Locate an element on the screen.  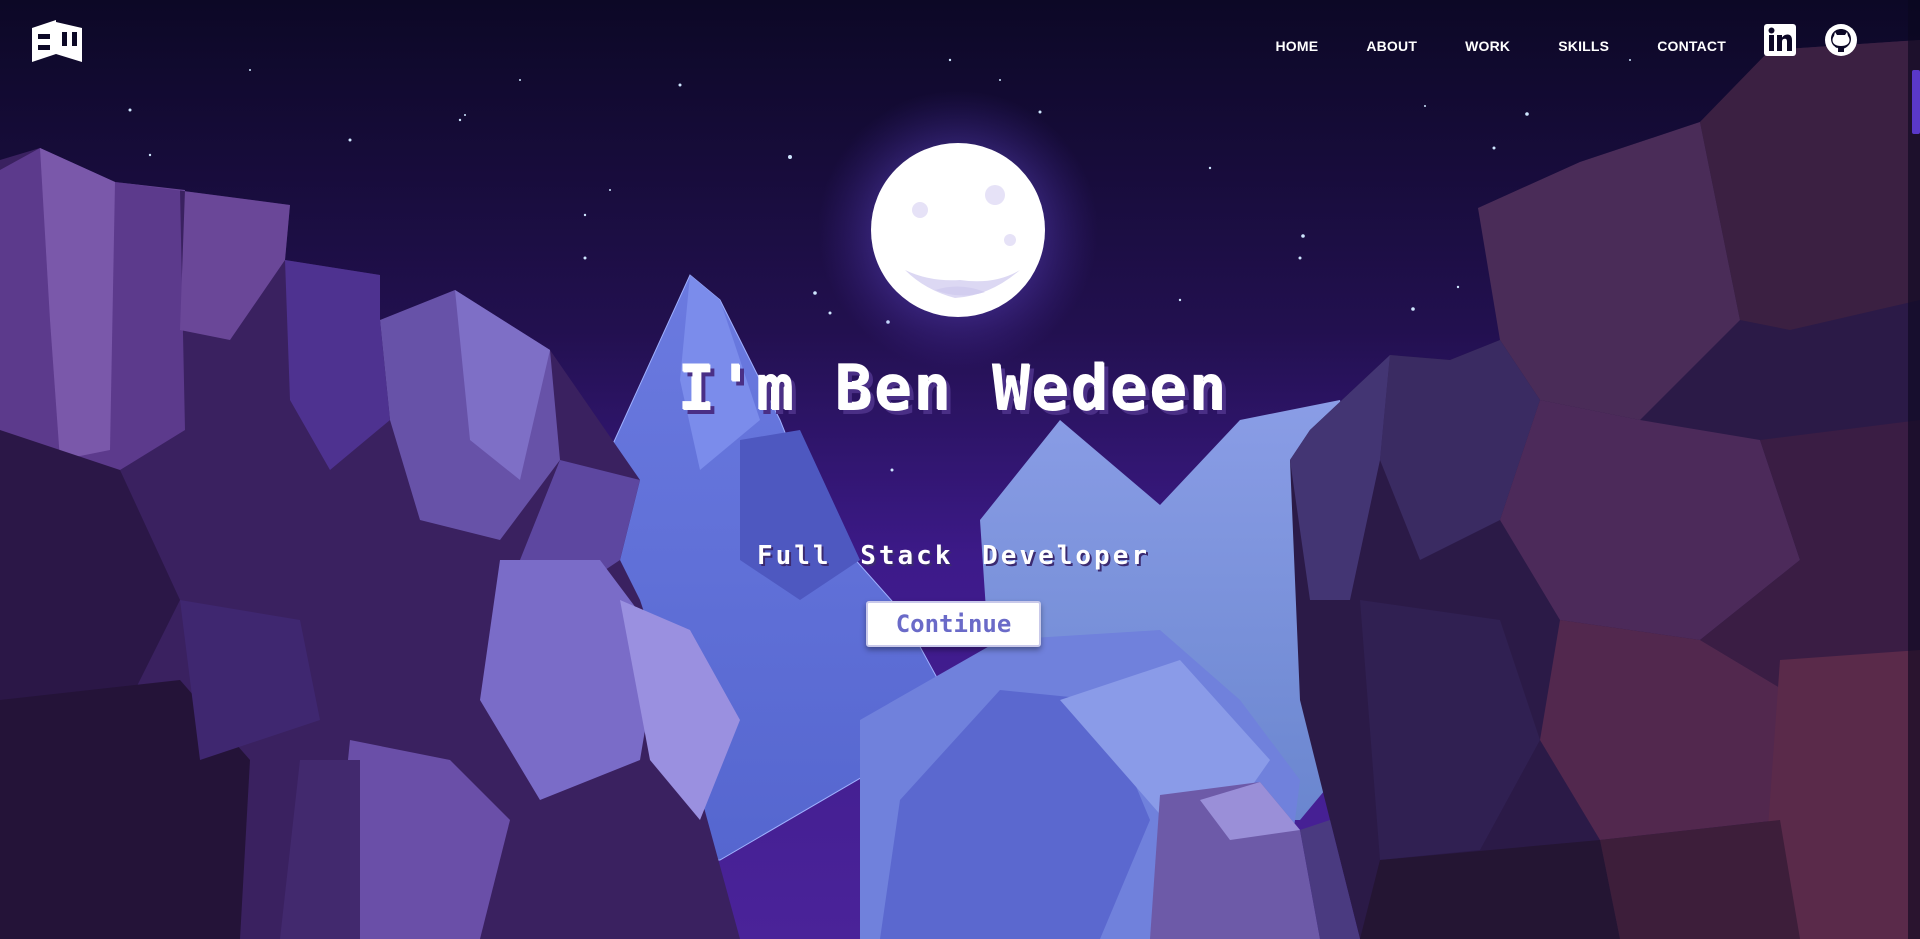
nav-about: ABOUT is located at coordinates (1391, 46).